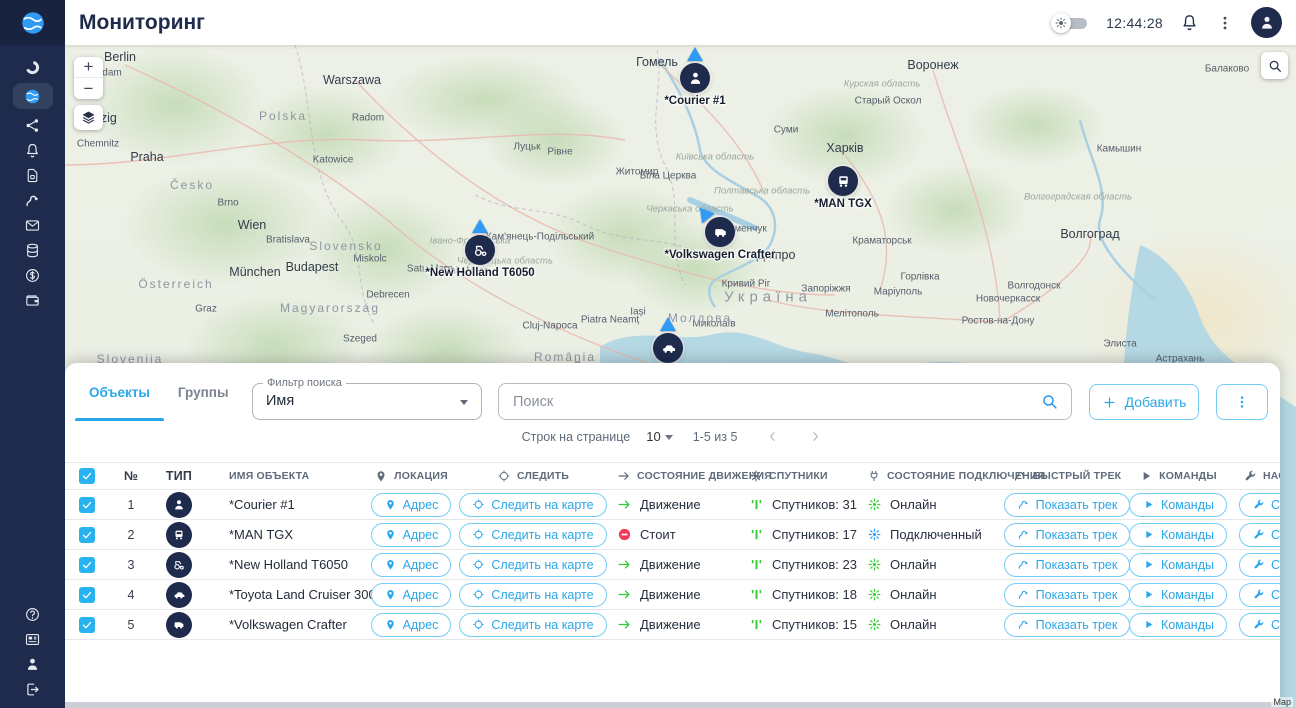 This screenshot has height=708, width=1296. Describe the element at coordinates (261, 534) in the screenshot. I see `object-name: *MAN TGX` at that location.